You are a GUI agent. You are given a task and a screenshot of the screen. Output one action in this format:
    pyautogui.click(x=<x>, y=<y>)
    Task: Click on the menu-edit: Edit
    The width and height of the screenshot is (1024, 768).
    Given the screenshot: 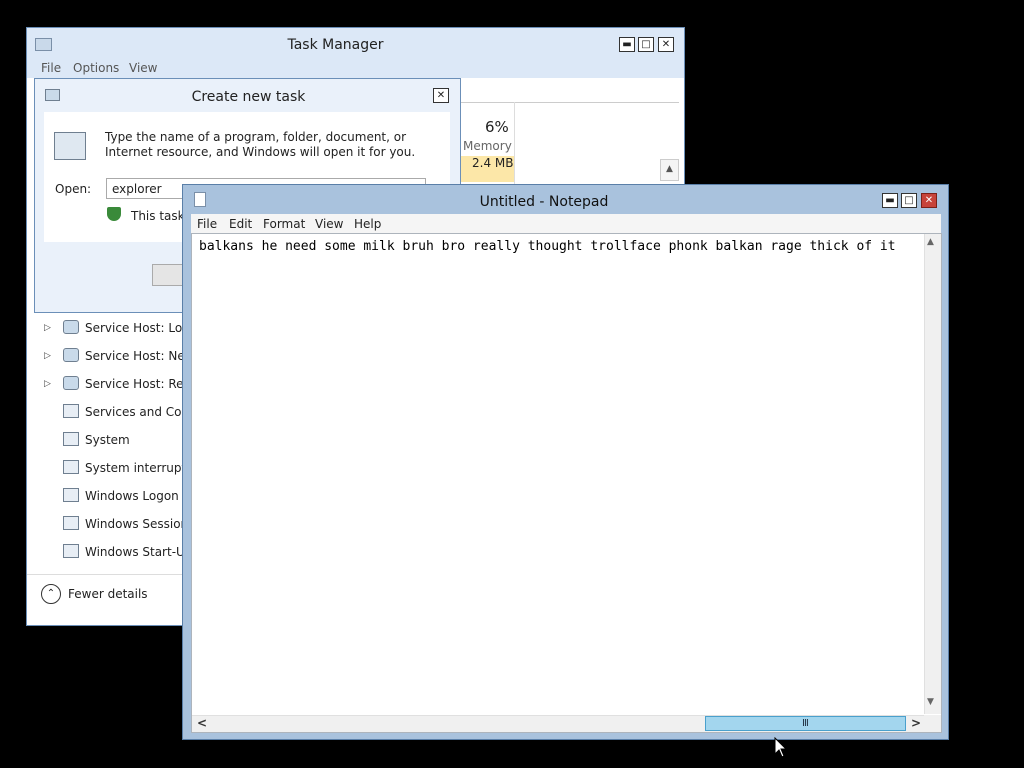 What is the action you would take?
    pyautogui.click(x=240, y=224)
    